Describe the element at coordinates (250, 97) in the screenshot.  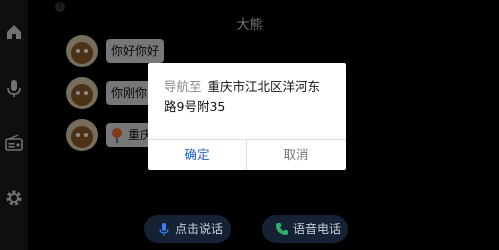
I see `dialog-message: 导航至 重庆市江北区洋河东 路9号附35` at that location.